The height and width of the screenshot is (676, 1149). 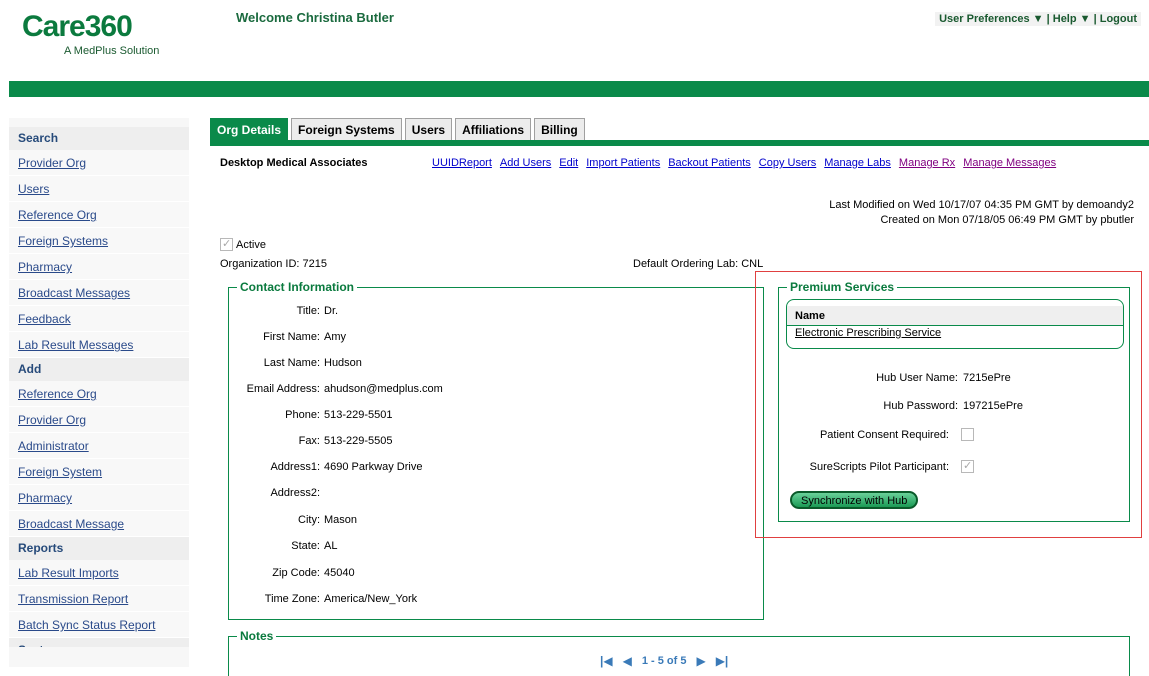 What do you see at coordinates (99, 524) in the screenshot?
I see `sidebar-item-add-broadcast-message: Broadcast Message` at bounding box center [99, 524].